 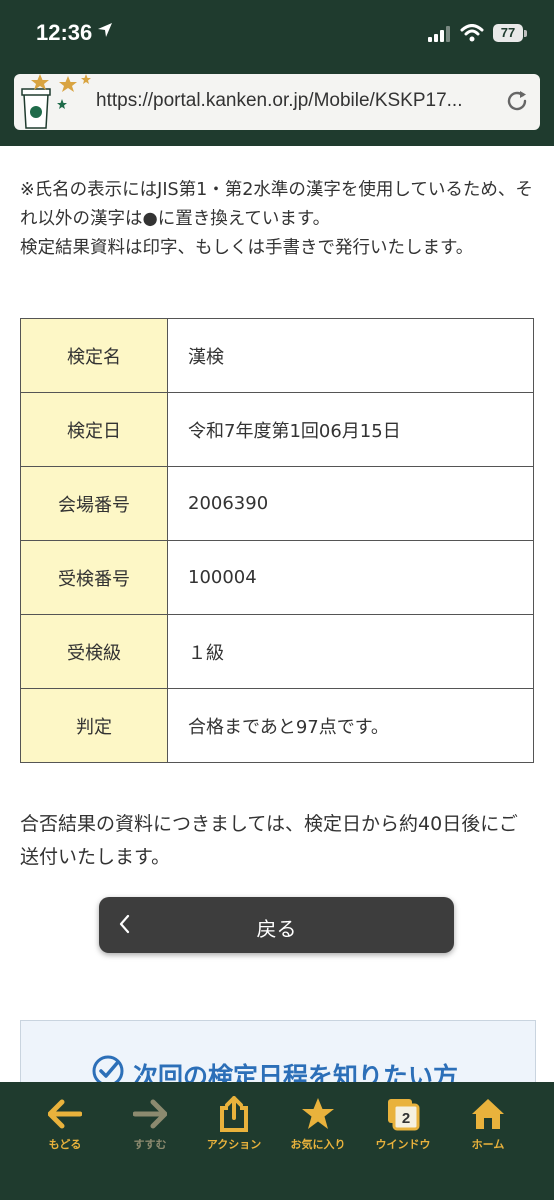 I want to click on row-key-judgement: 判定, so click(x=94, y=725).